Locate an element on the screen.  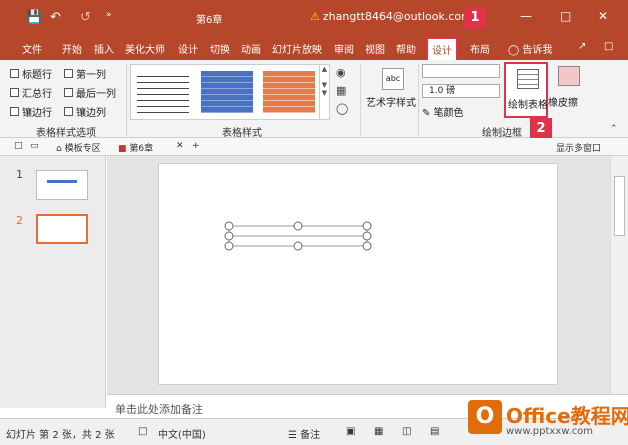
warning-icon: ⚠ is located at coordinates (315, 16).